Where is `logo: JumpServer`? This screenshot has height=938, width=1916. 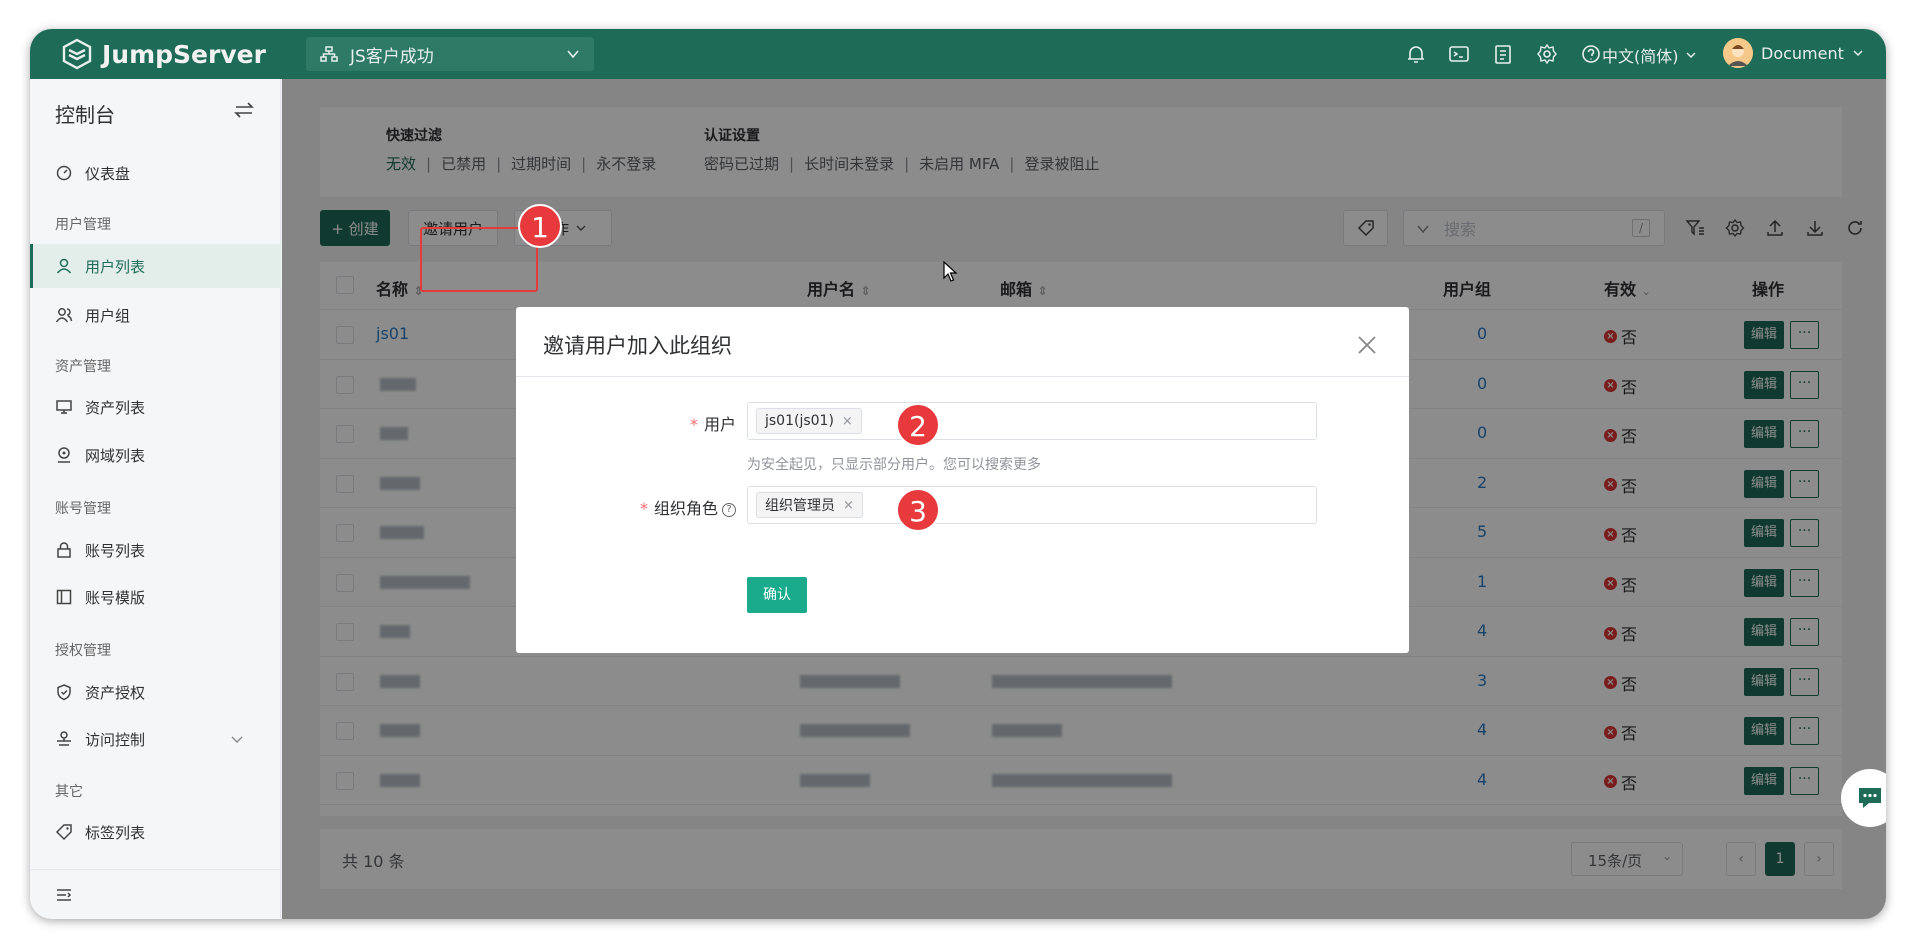
logo: JumpServer is located at coordinates (163, 54).